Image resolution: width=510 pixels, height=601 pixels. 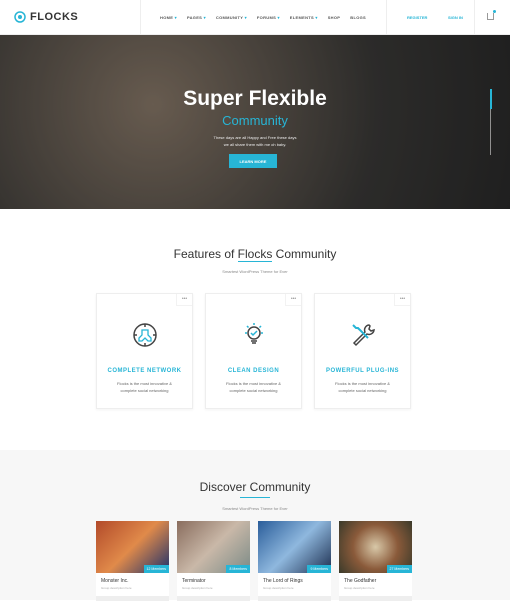 What do you see at coordinates (213, 547) in the screenshot?
I see `group-image: 8 Members` at bounding box center [213, 547].